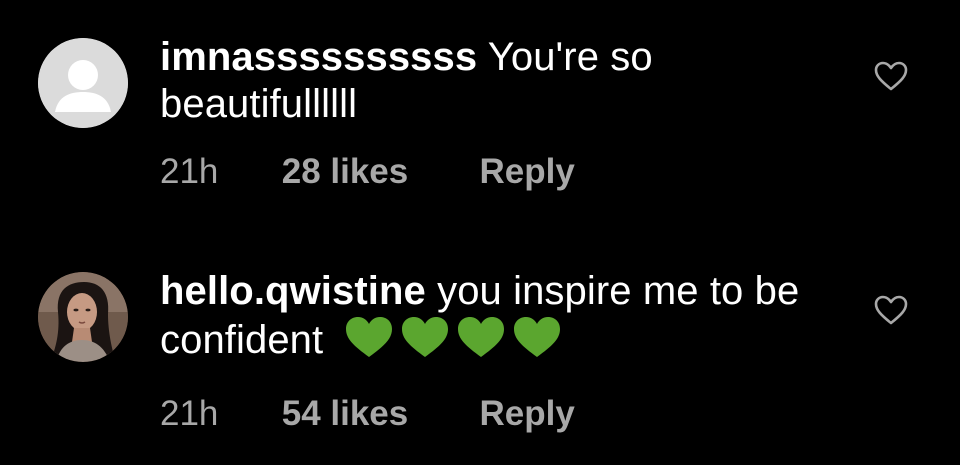 This screenshot has width=960, height=465. What do you see at coordinates (376, 414) in the screenshot?
I see `comment-likes: 54 likes` at bounding box center [376, 414].